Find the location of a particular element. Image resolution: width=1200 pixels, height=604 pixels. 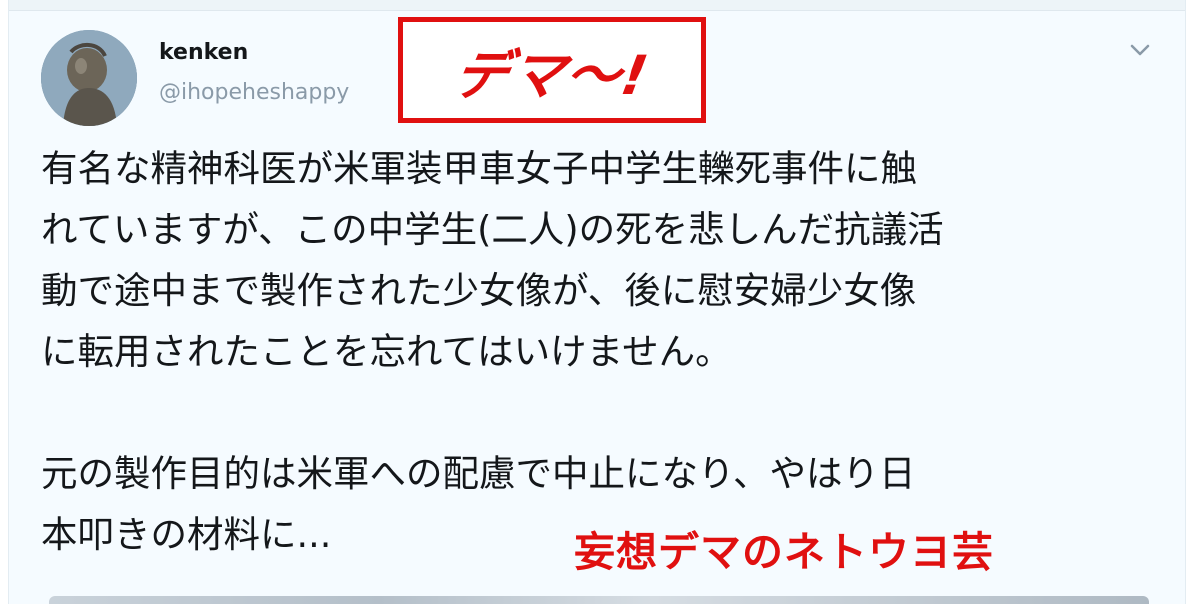

demo-label-box: デマ～! is located at coordinates (552, 70).